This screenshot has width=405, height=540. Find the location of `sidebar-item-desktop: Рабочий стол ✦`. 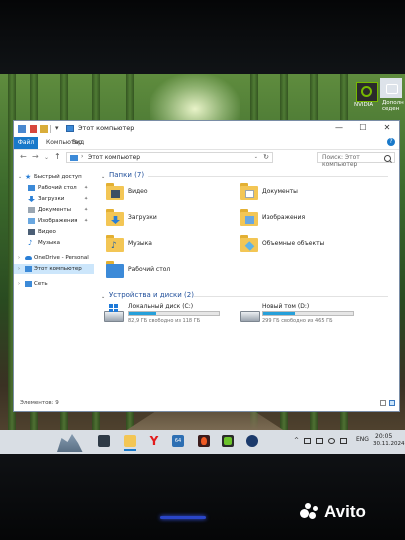

sidebar-item-desktop: Рабочий стол ✦ is located at coordinates (54, 188).